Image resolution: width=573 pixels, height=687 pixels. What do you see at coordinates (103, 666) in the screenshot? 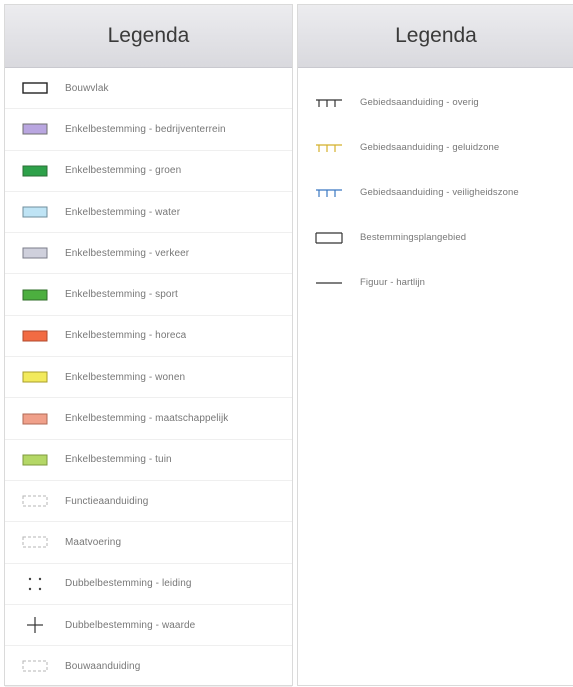
I see `legend-item-label: Bouwaanduiding` at bounding box center [103, 666].